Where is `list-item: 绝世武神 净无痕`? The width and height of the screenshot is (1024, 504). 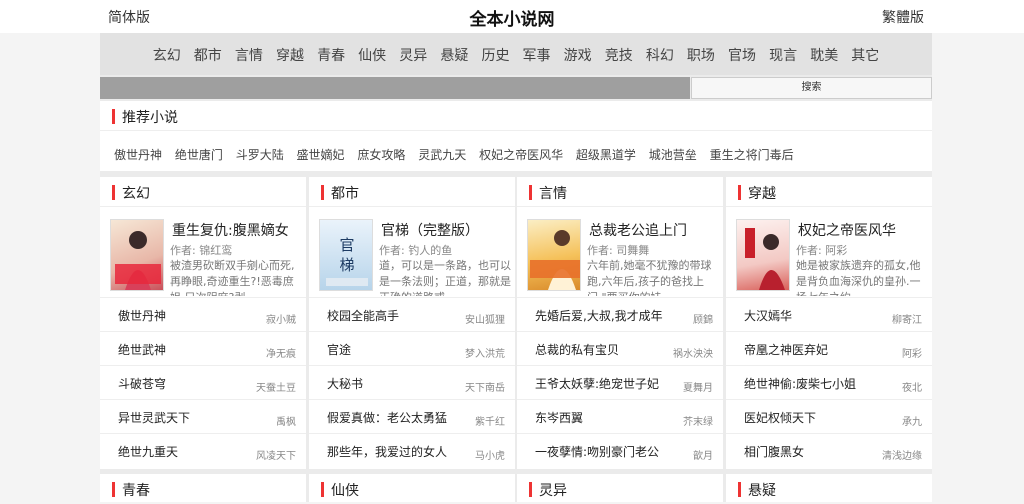 list-item: 绝世武神 净无痕 is located at coordinates (203, 348).